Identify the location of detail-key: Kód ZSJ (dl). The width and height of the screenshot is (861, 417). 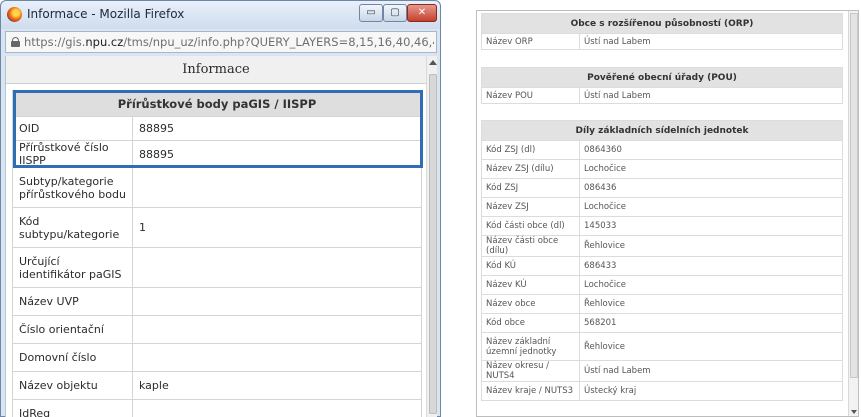
(530, 150).